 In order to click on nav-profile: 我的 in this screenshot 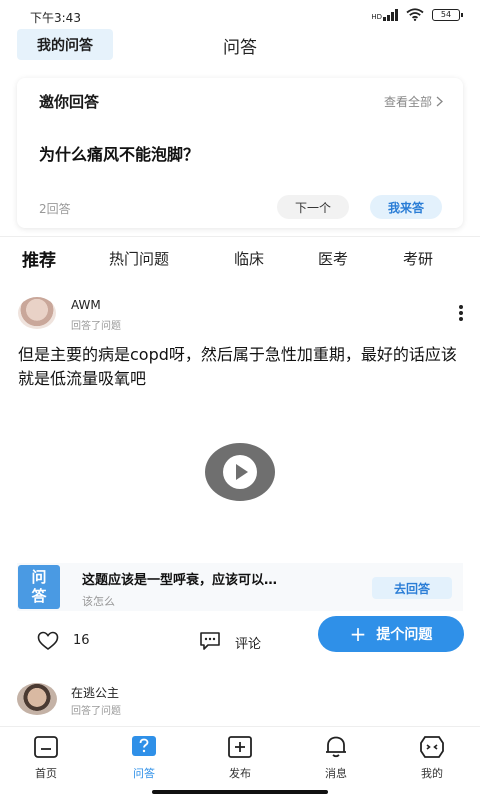, I will do `click(432, 758)`.